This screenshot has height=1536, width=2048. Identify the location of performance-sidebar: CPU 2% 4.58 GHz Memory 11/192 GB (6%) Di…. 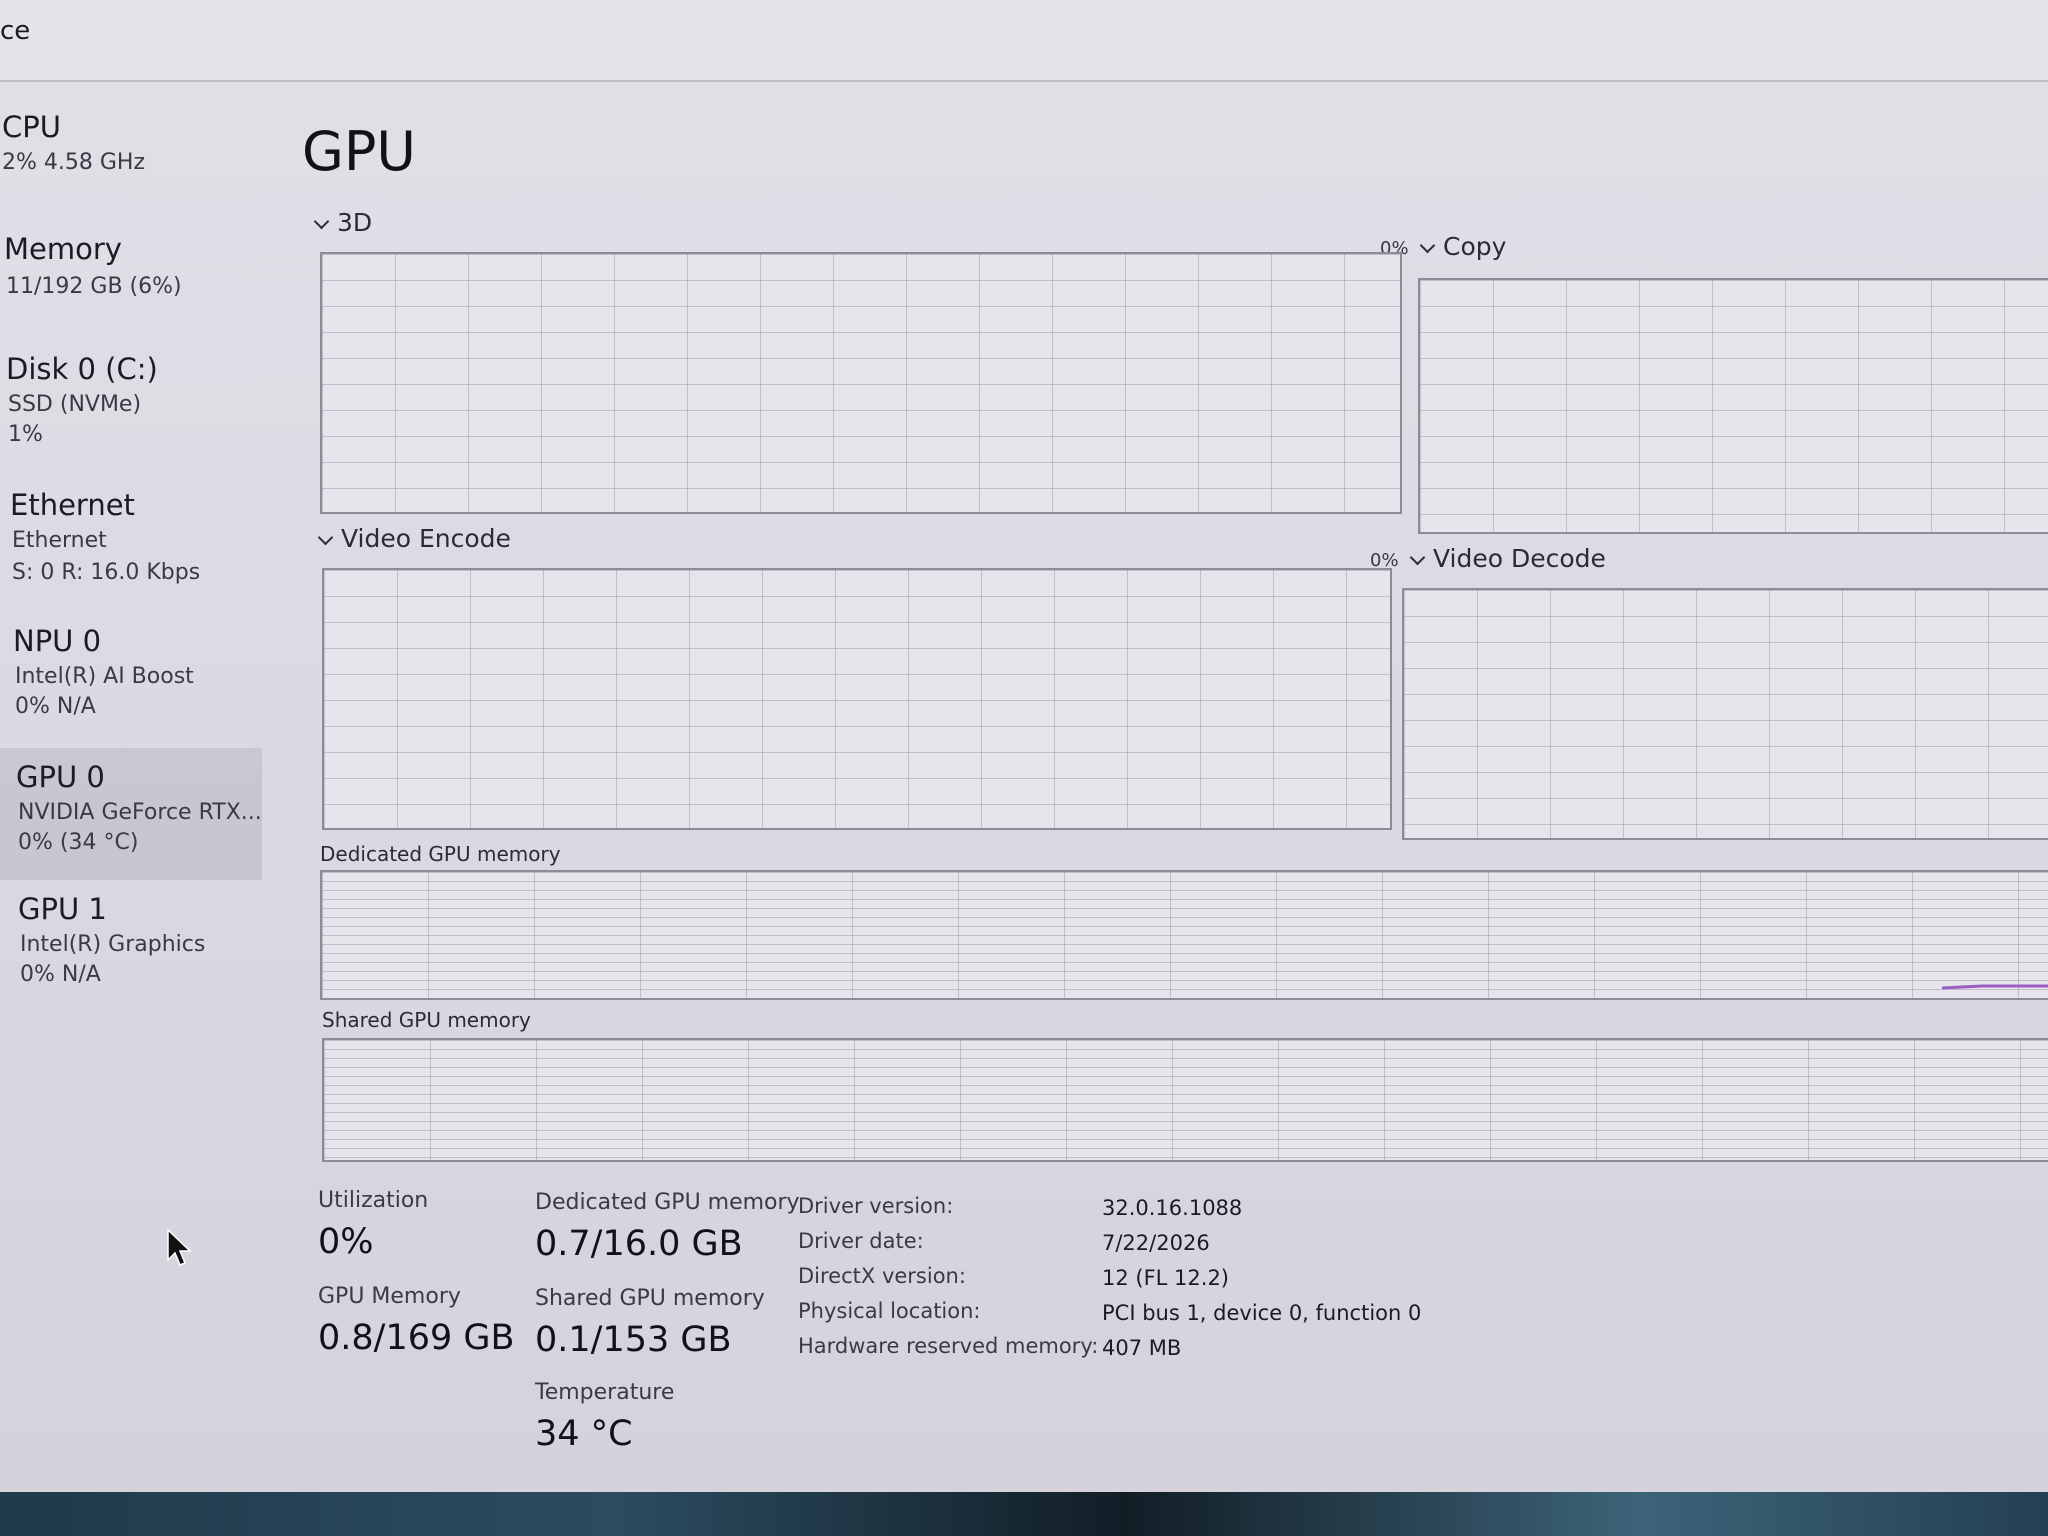
(131, 746).